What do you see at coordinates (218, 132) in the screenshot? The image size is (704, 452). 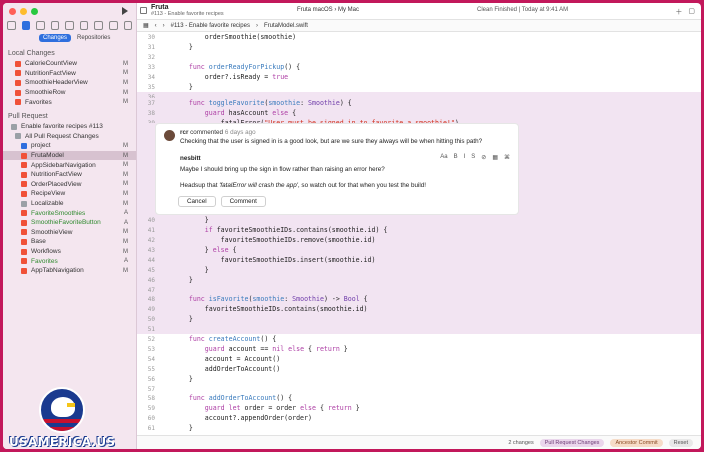 I see `comment-header: rcr commented 6 days ago` at bounding box center [218, 132].